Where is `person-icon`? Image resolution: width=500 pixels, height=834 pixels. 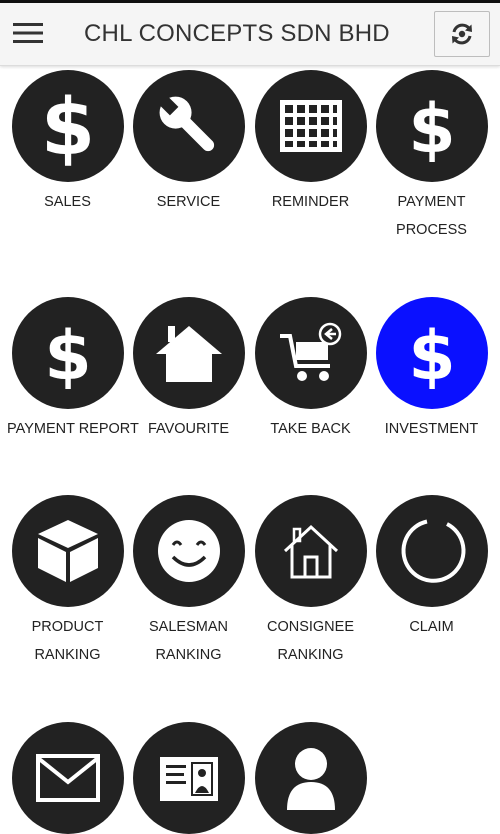
person-icon is located at coordinates (310, 779).